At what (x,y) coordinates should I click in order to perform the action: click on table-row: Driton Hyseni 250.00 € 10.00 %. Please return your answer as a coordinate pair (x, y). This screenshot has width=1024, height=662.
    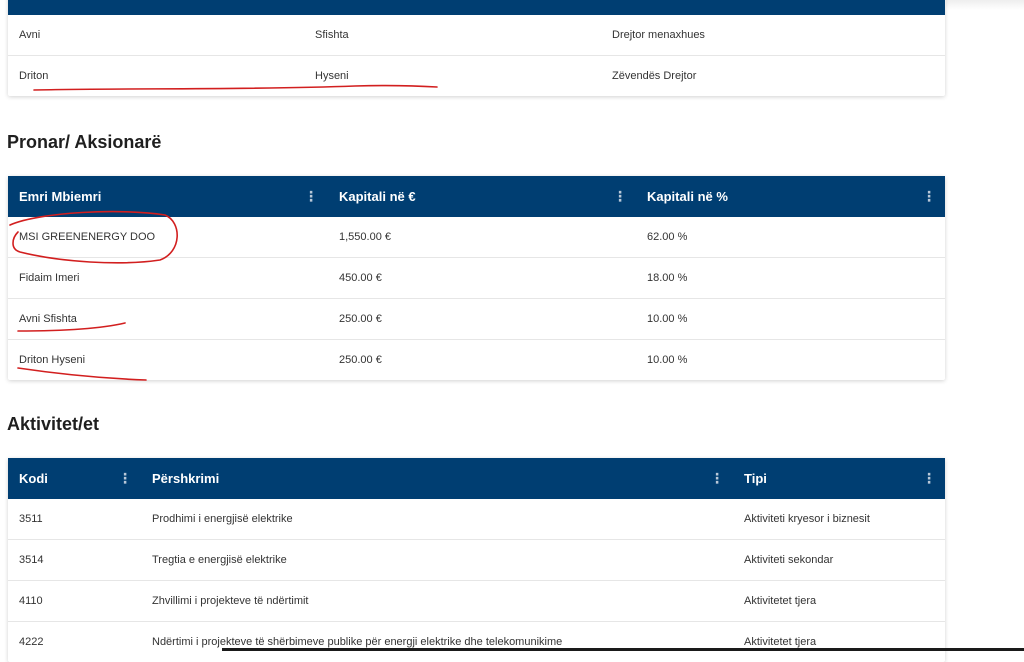
    Looking at the image, I should click on (476, 359).